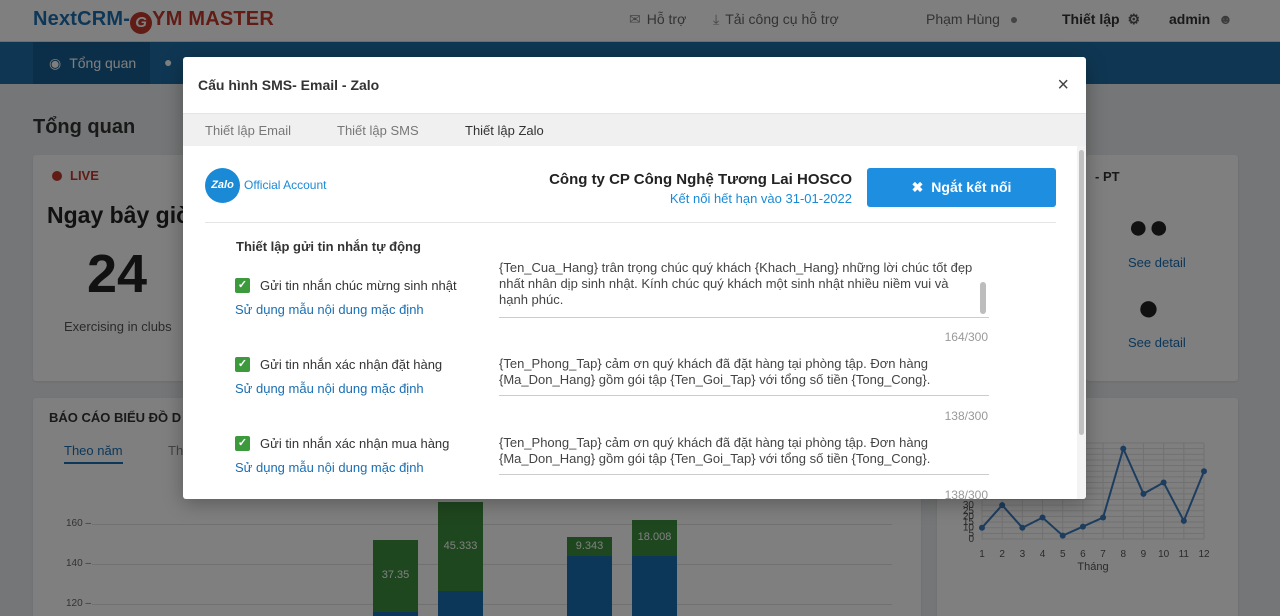 This screenshot has width=1280, height=616. I want to click on tab-zalo-settings: Thiết lập Zalo, so click(504, 130).